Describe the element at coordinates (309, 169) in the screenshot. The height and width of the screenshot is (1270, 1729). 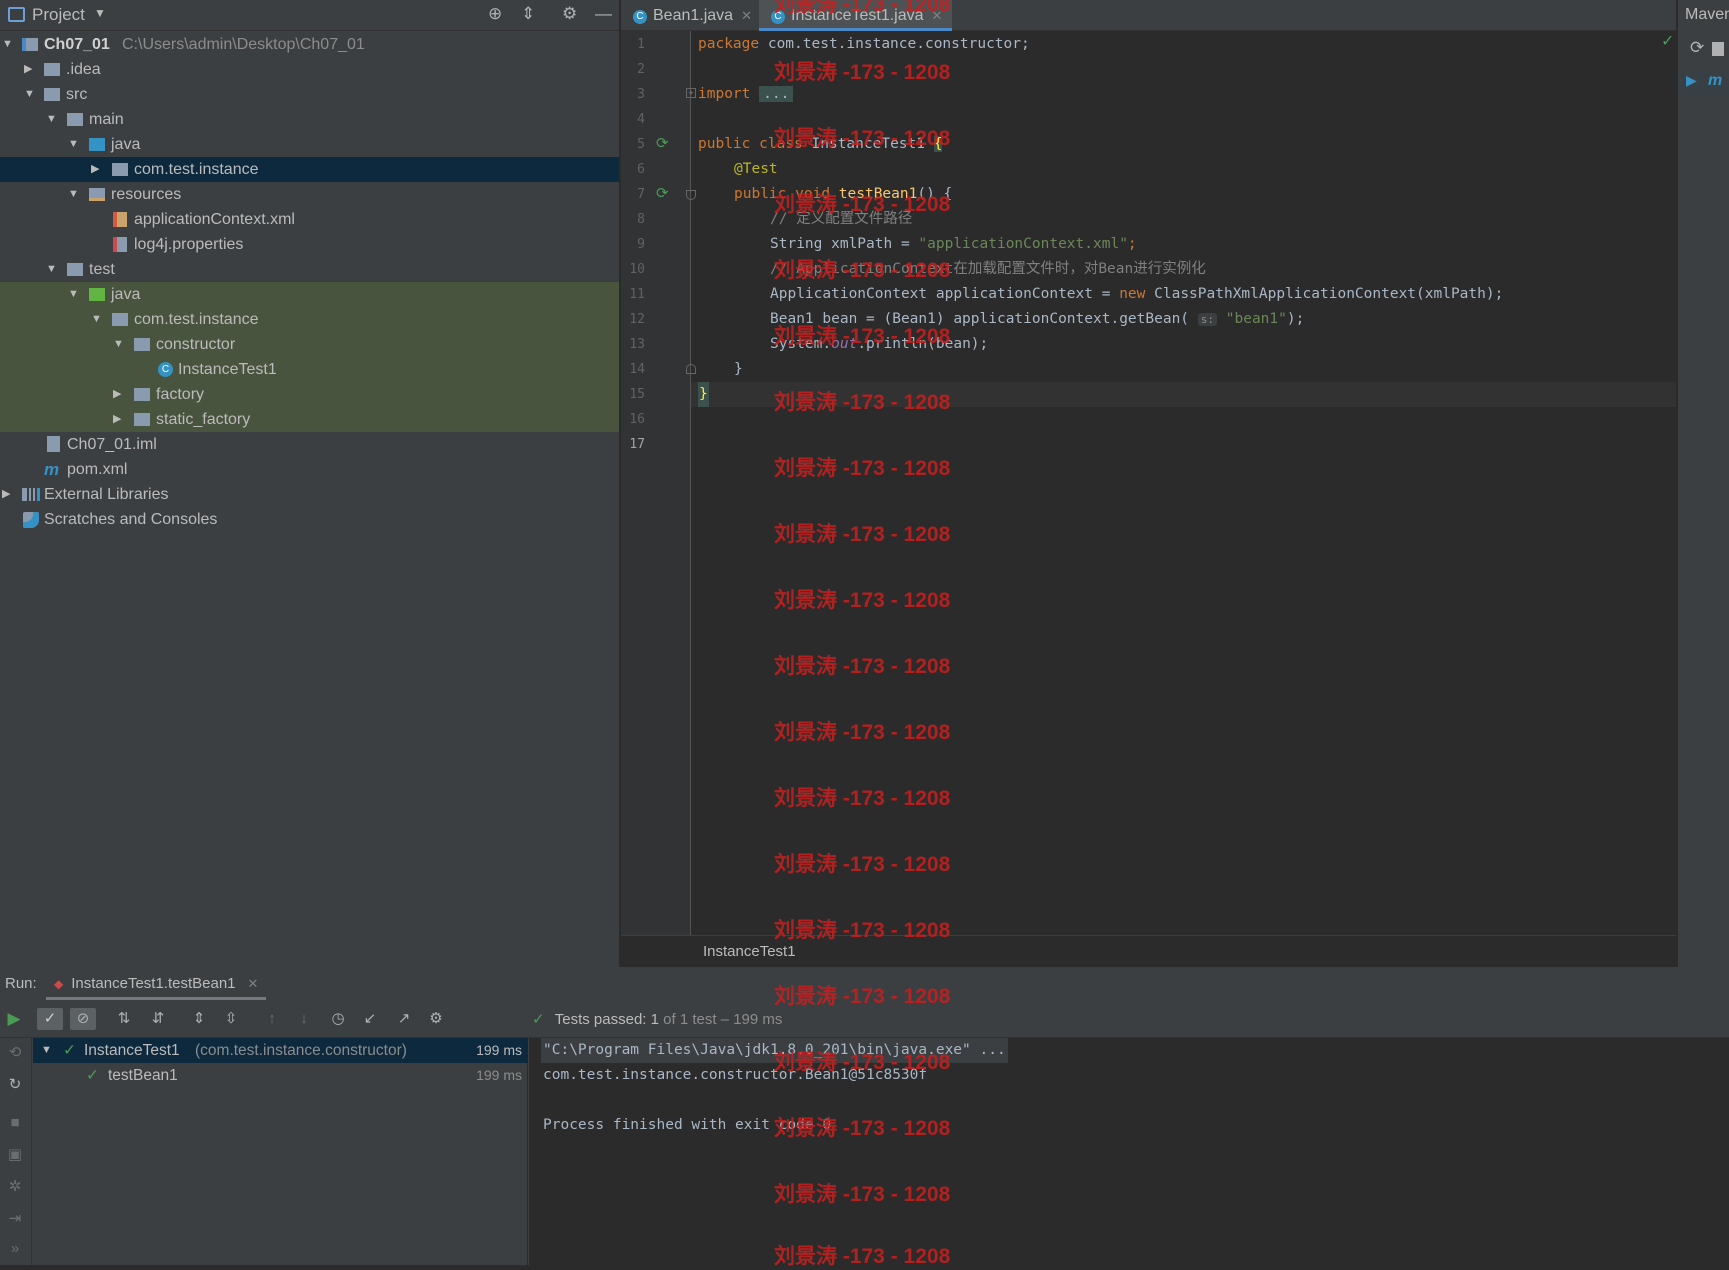
I see `tree-item-main-package: ▶ com.test.instance` at that location.